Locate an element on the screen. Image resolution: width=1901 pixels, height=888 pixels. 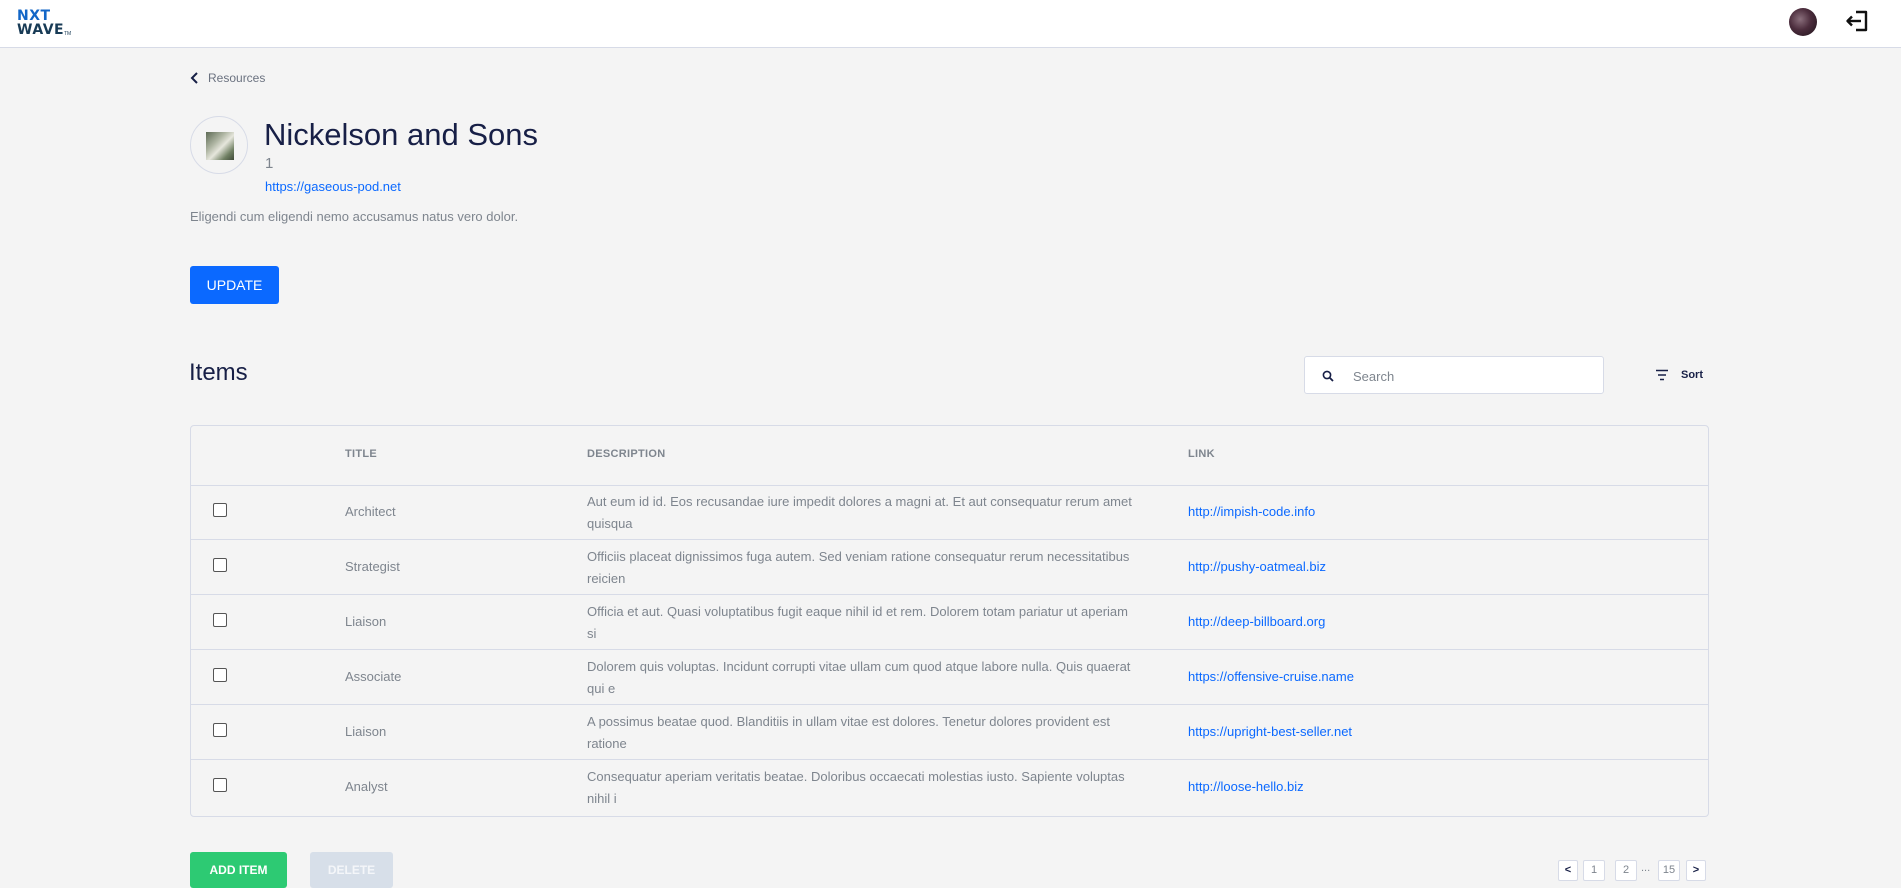
update-button: UPDATE is located at coordinates (234, 285).